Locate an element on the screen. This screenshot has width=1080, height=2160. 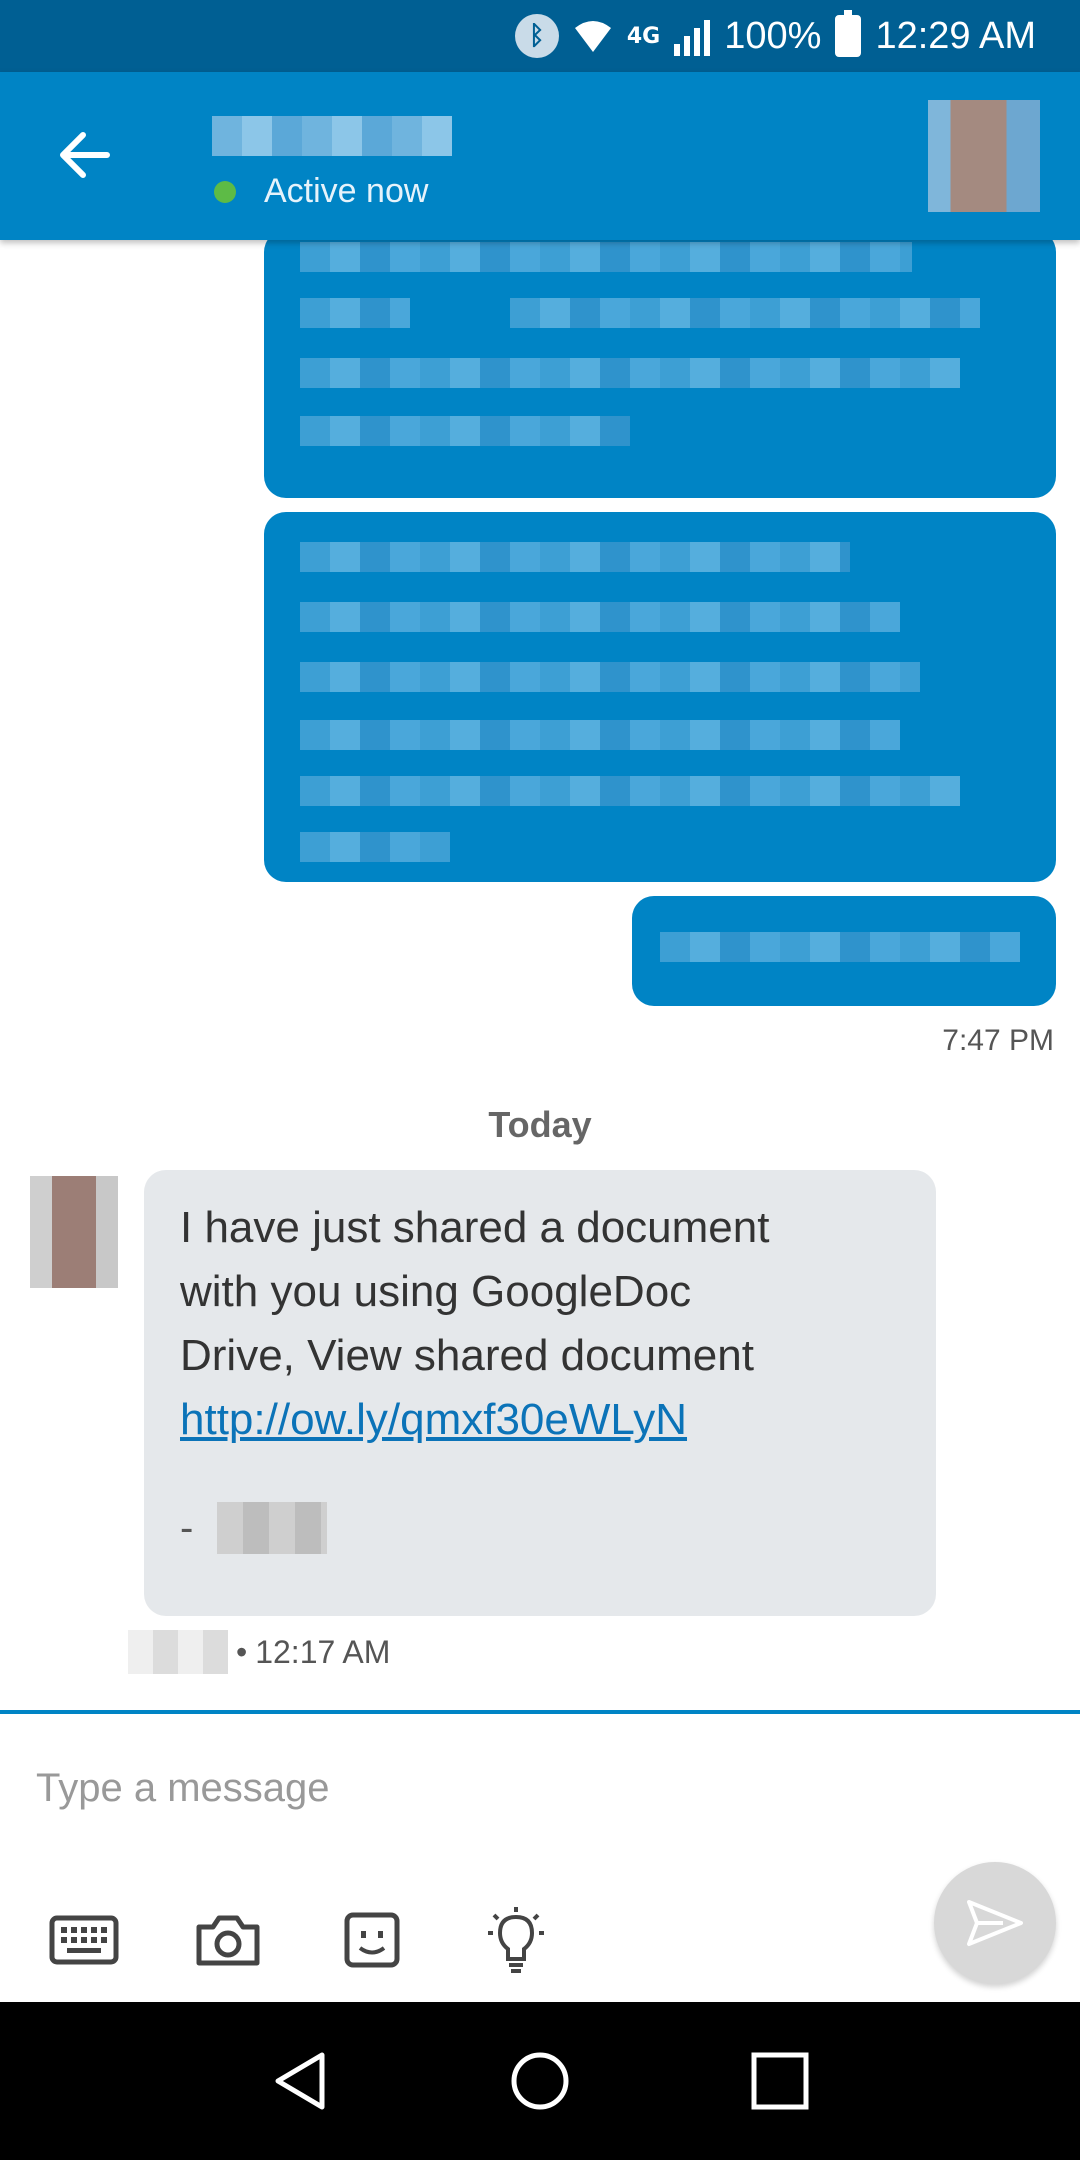
signoff-name is located at coordinates (272, 1528).